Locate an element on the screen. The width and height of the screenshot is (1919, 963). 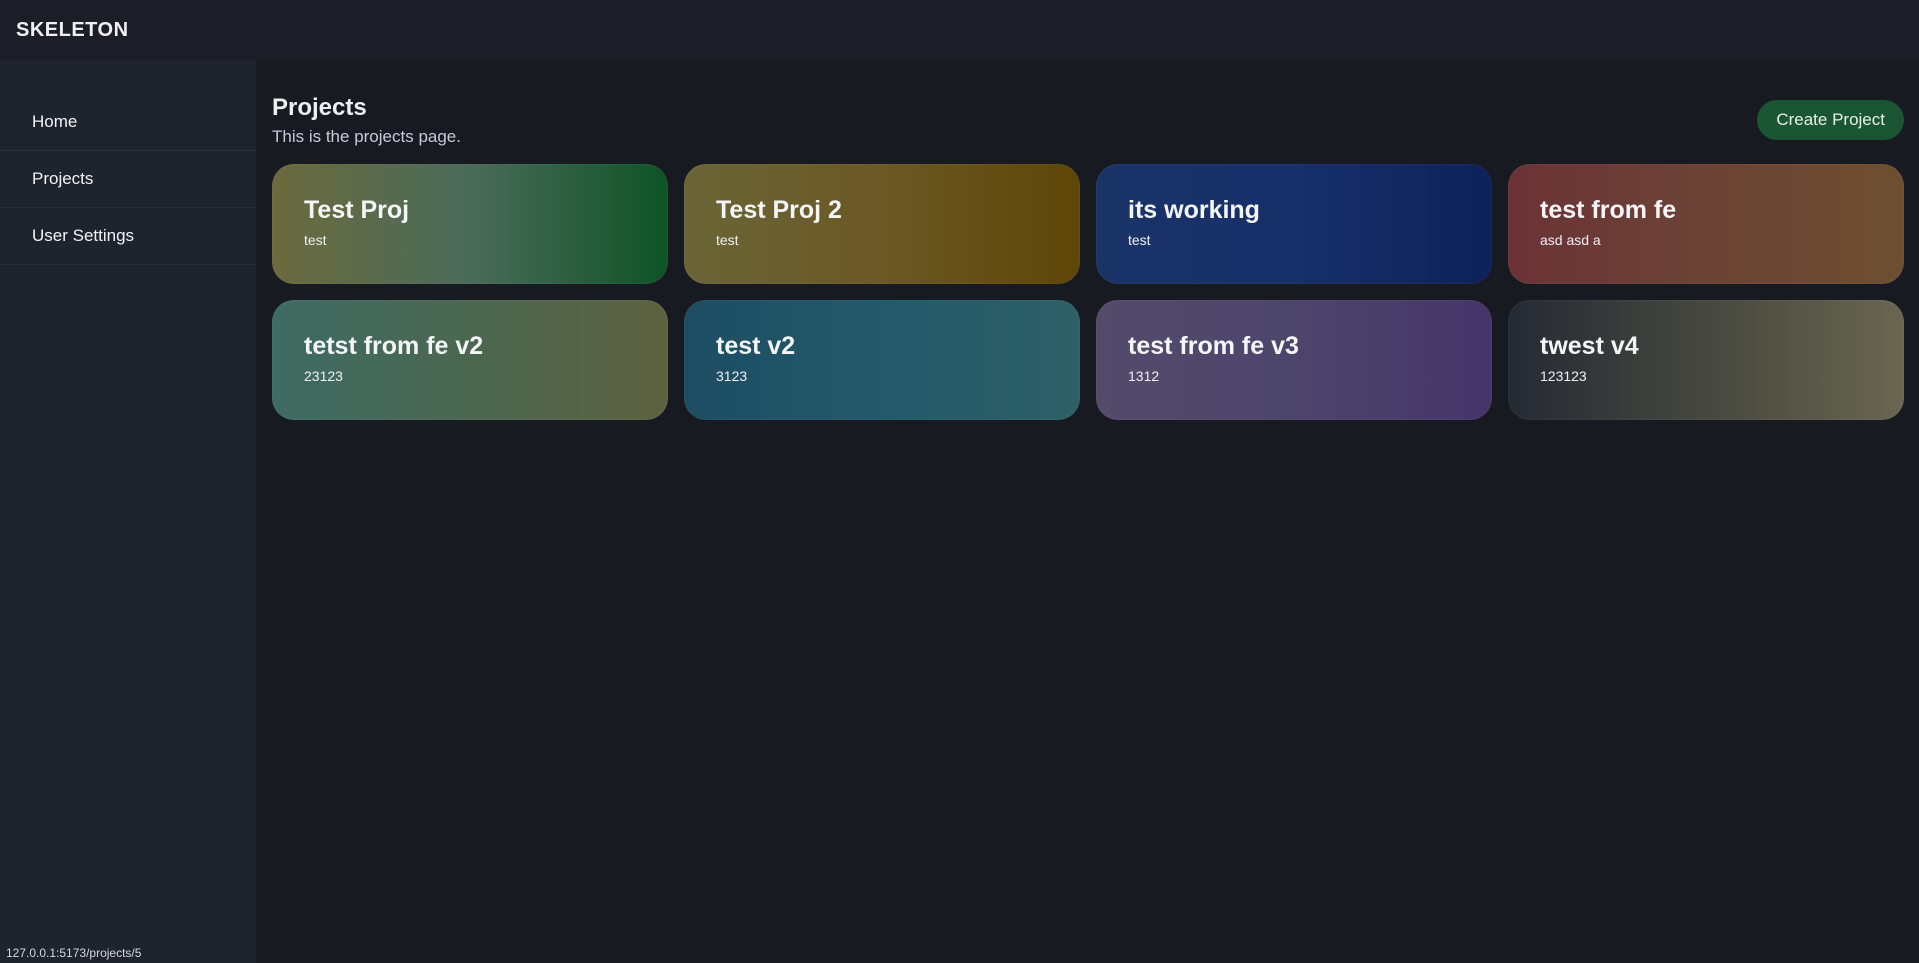
project-name: its working is located at coordinates (1194, 210).